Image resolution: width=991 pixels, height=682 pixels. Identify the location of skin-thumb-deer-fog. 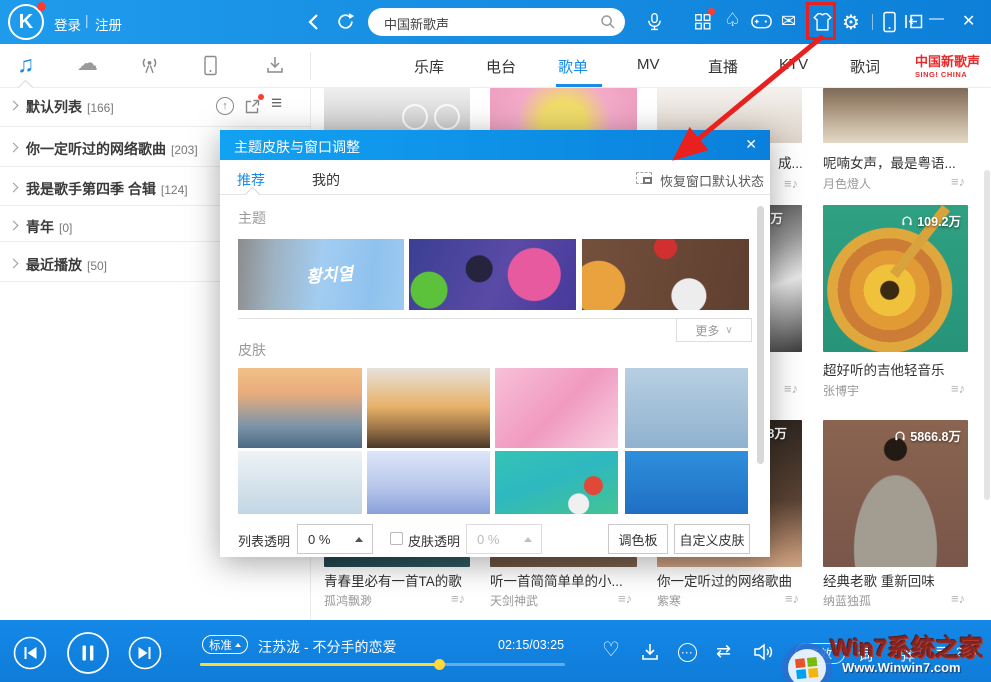
(686, 408).